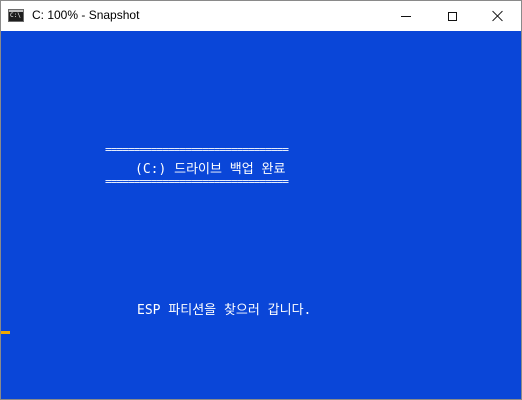  I want to click on maximize-button, so click(452, 16).